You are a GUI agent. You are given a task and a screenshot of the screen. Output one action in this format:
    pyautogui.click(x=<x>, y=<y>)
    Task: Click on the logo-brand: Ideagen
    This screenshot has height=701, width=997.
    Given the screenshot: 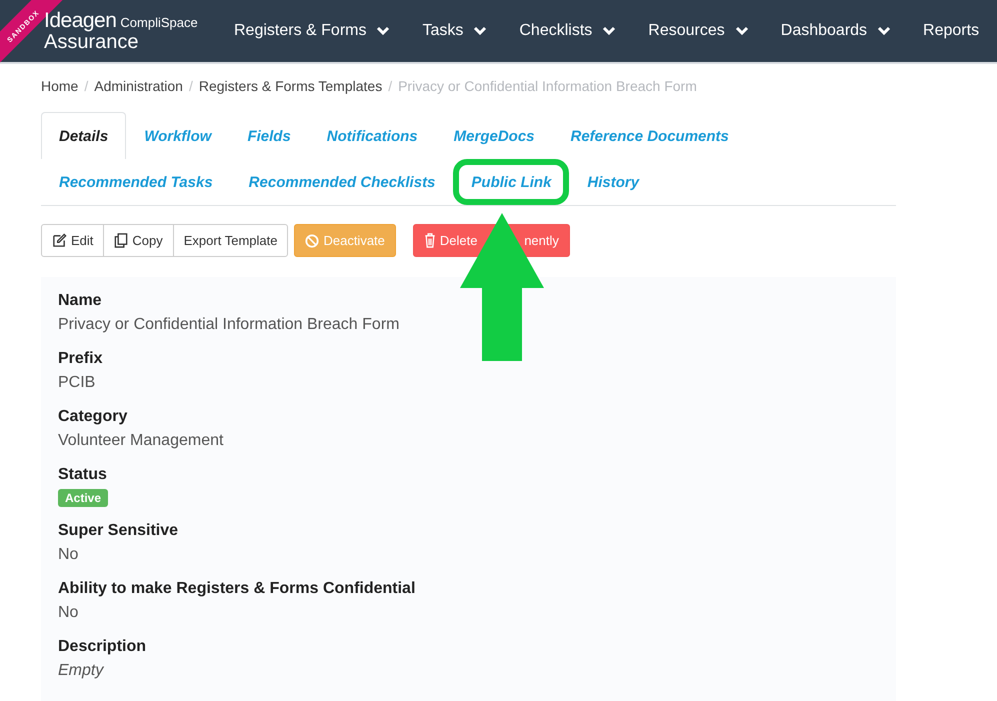 What is the action you would take?
    pyautogui.click(x=80, y=20)
    